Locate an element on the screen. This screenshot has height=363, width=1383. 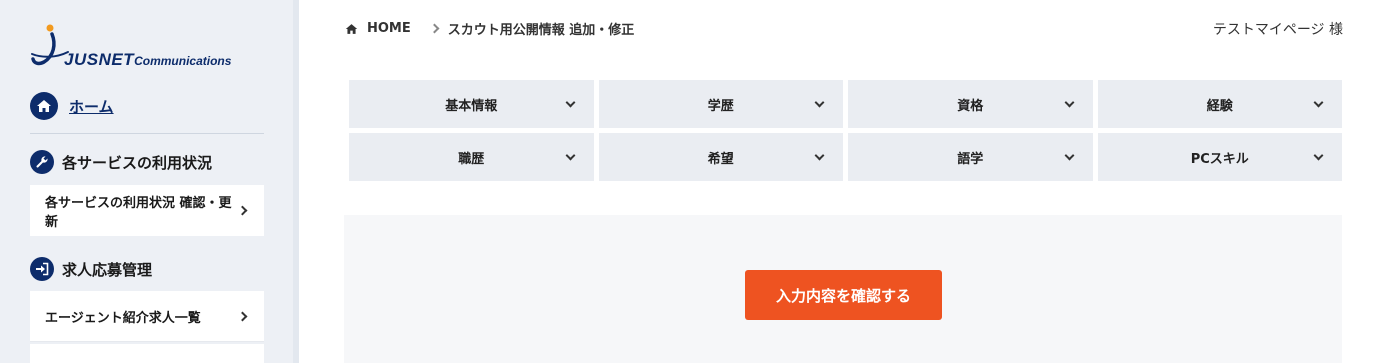
sidebar-section-job-applications: 求人応募管理 is located at coordinates (91, 269).